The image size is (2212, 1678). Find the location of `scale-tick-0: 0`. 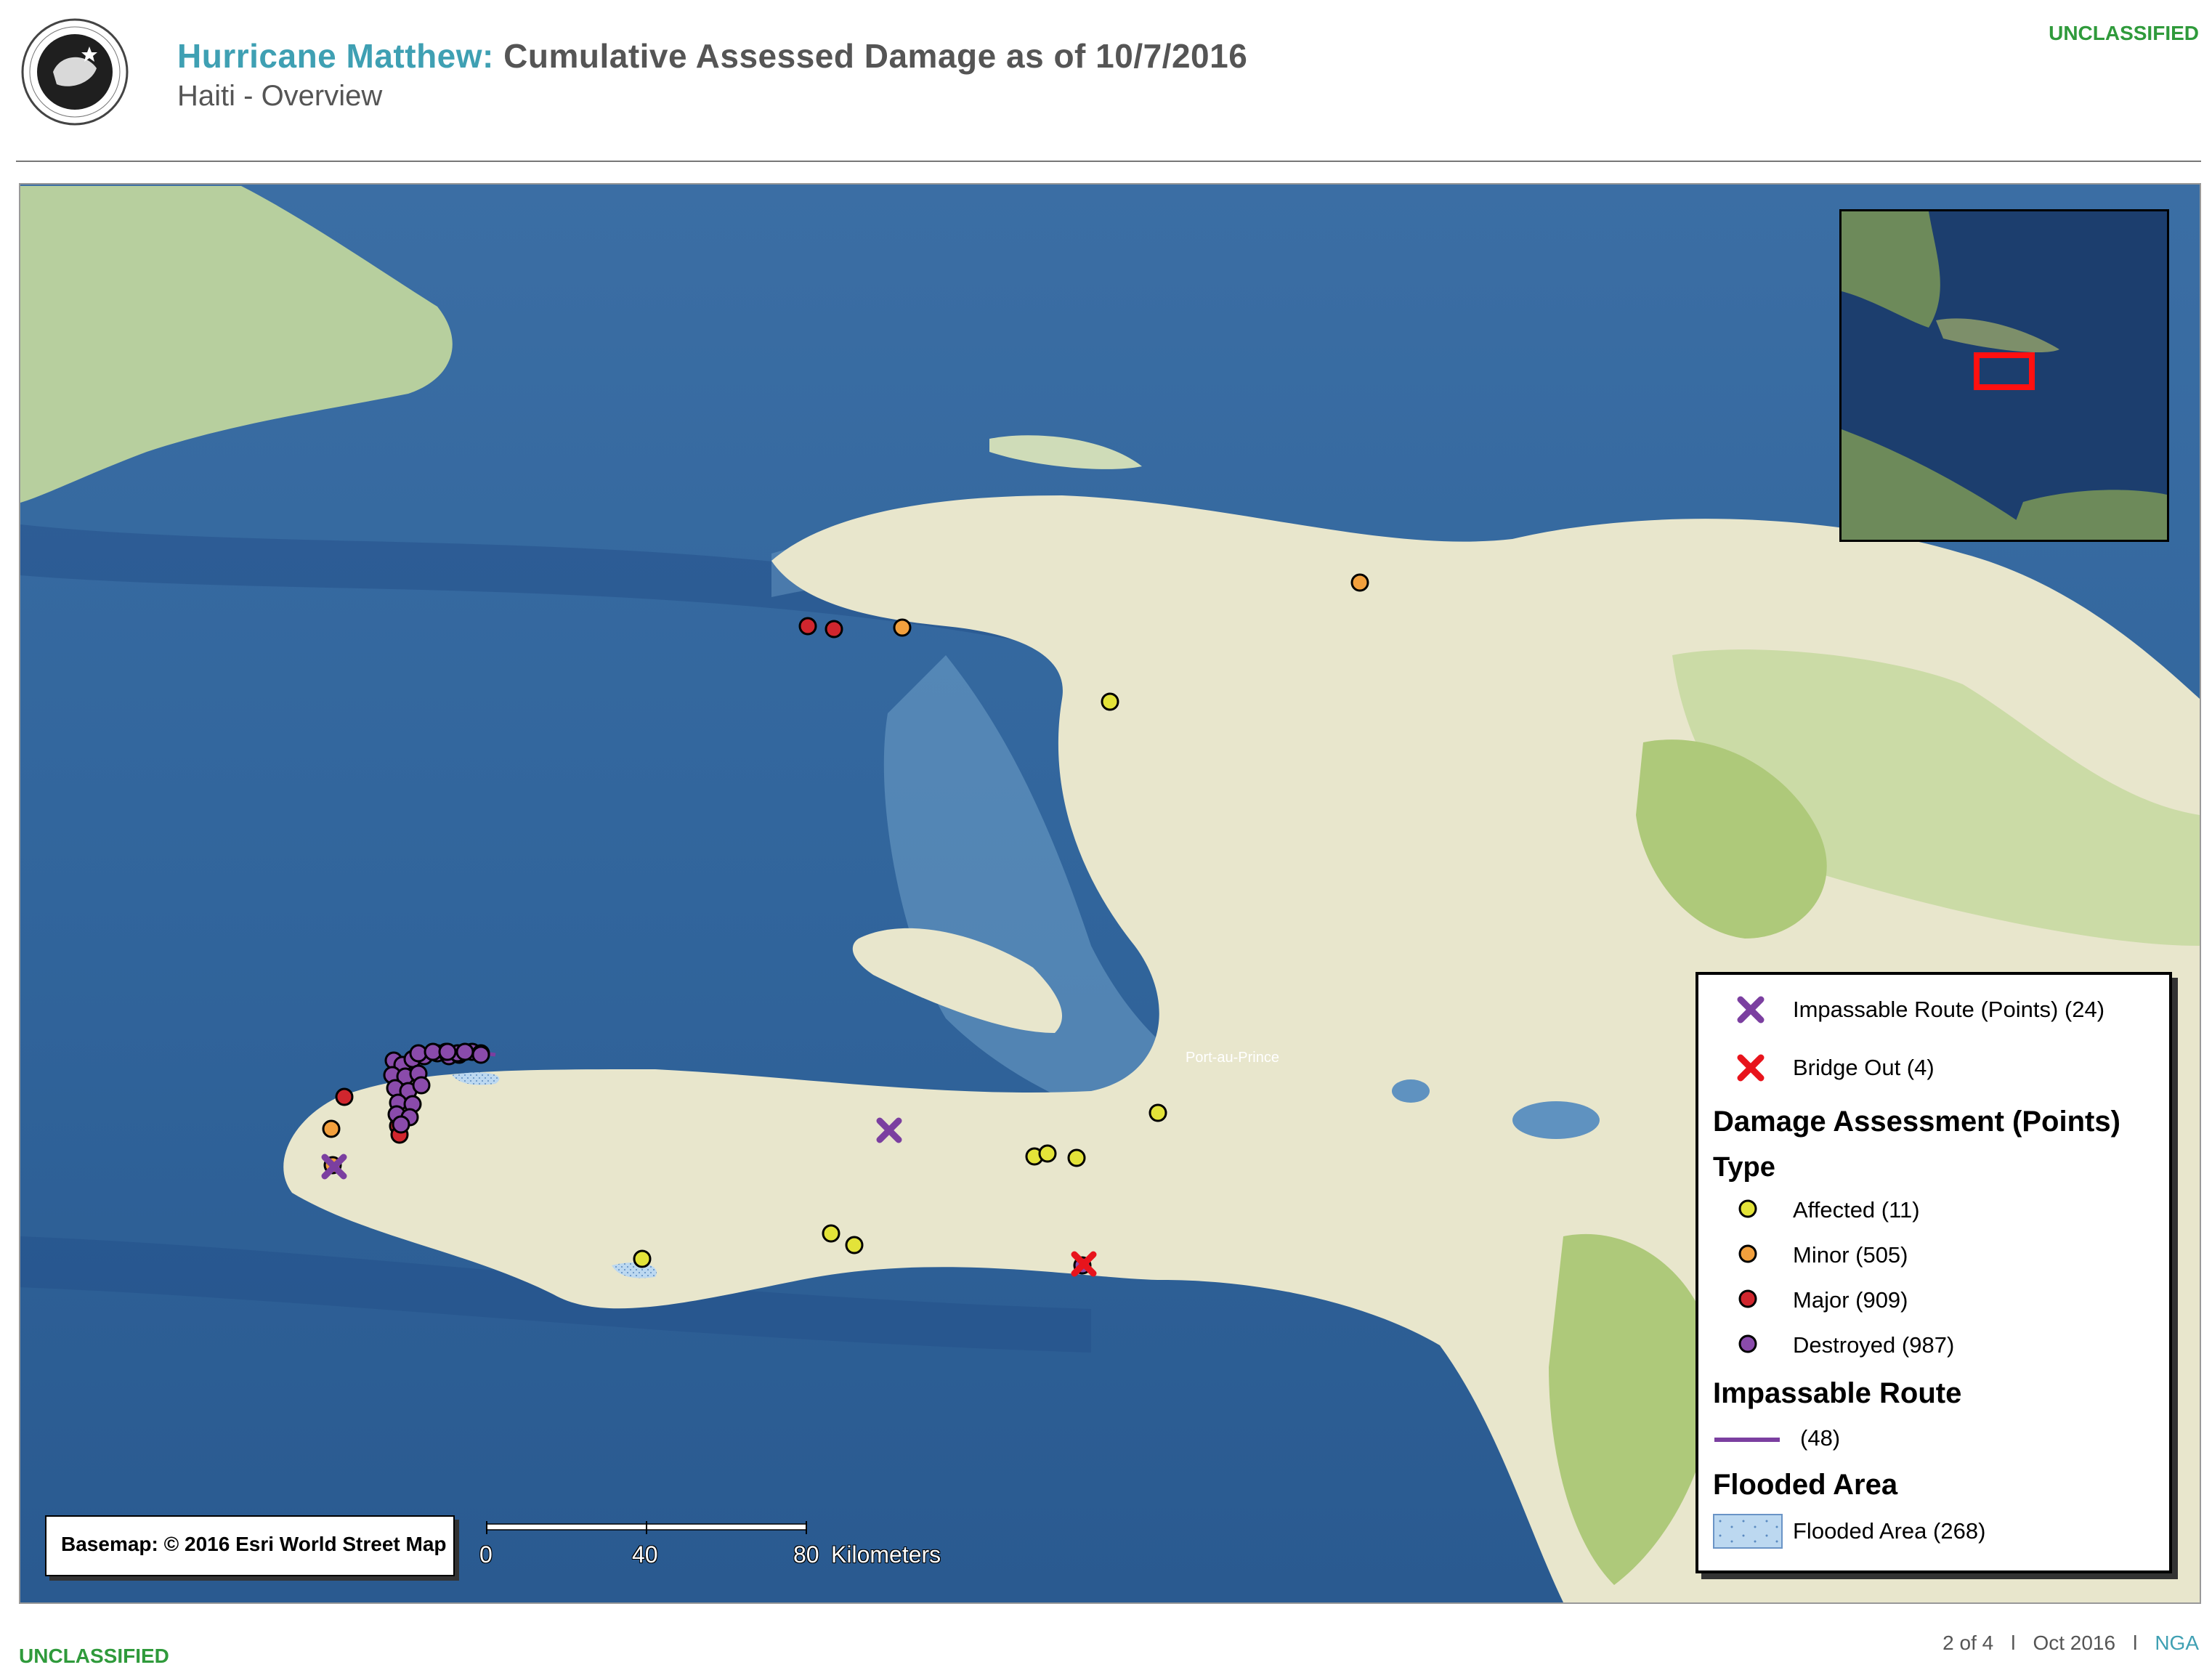

scale-tick-0: 0 is located at coordinates (486, 1554).